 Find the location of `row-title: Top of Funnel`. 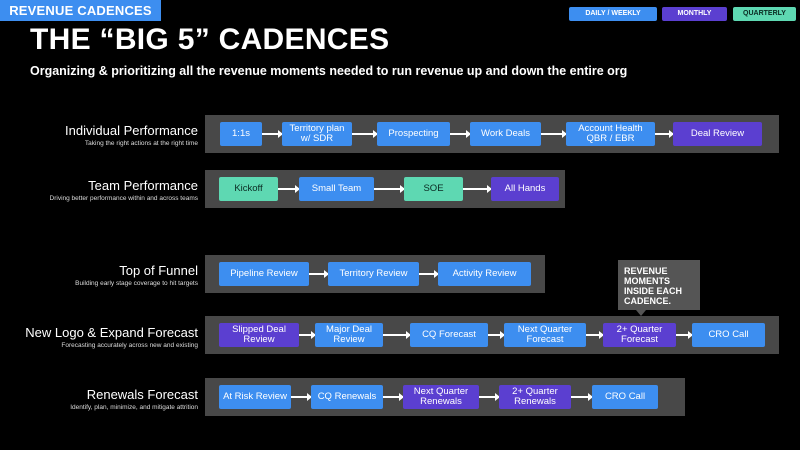

row-title: Top of Funnel is located at coordinates (158, 270).